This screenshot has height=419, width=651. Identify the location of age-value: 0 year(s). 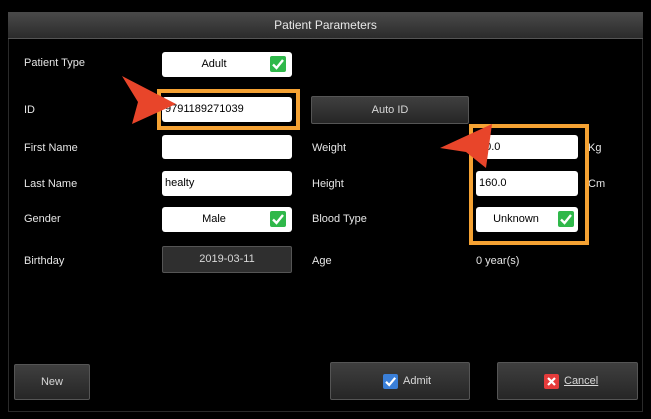
(498, 261).